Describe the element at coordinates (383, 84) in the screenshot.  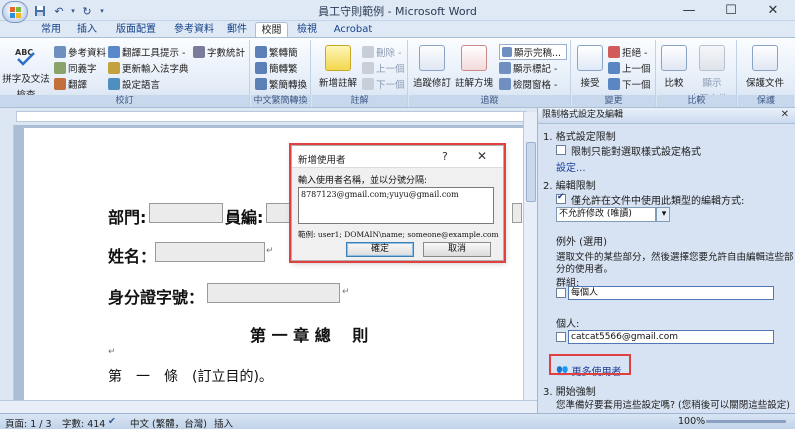
I see `next-comment-button: 下一個` at that location.